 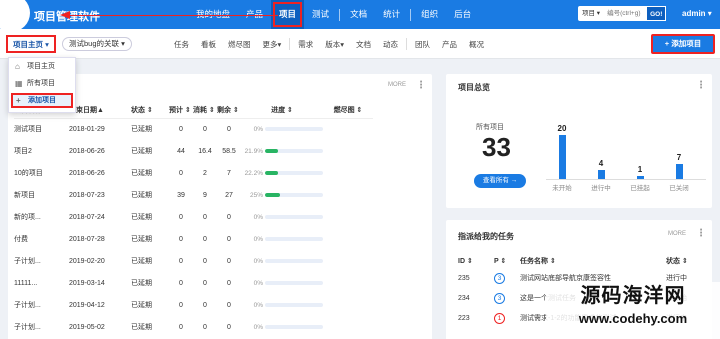 I want to click on col-burndown: 燃尽图 ⇕, so click(x=348, y=110).